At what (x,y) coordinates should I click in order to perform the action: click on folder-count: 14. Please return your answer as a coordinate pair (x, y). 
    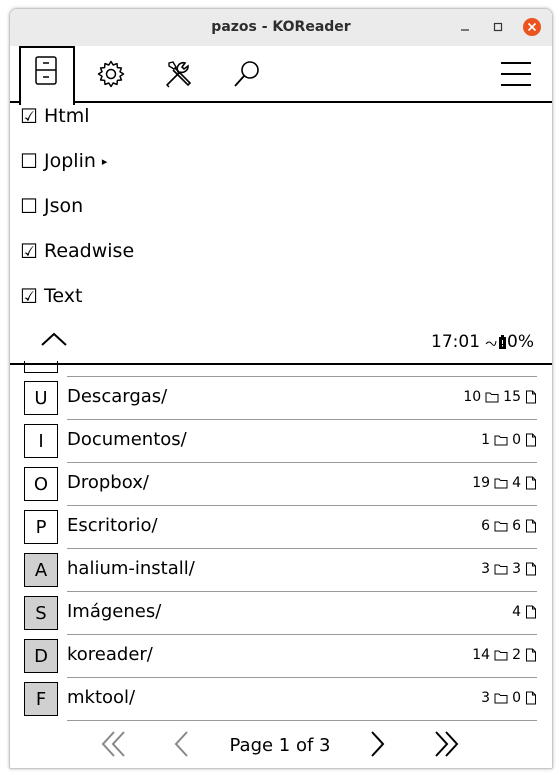
    Looking at the image, I should click on (481, 655).